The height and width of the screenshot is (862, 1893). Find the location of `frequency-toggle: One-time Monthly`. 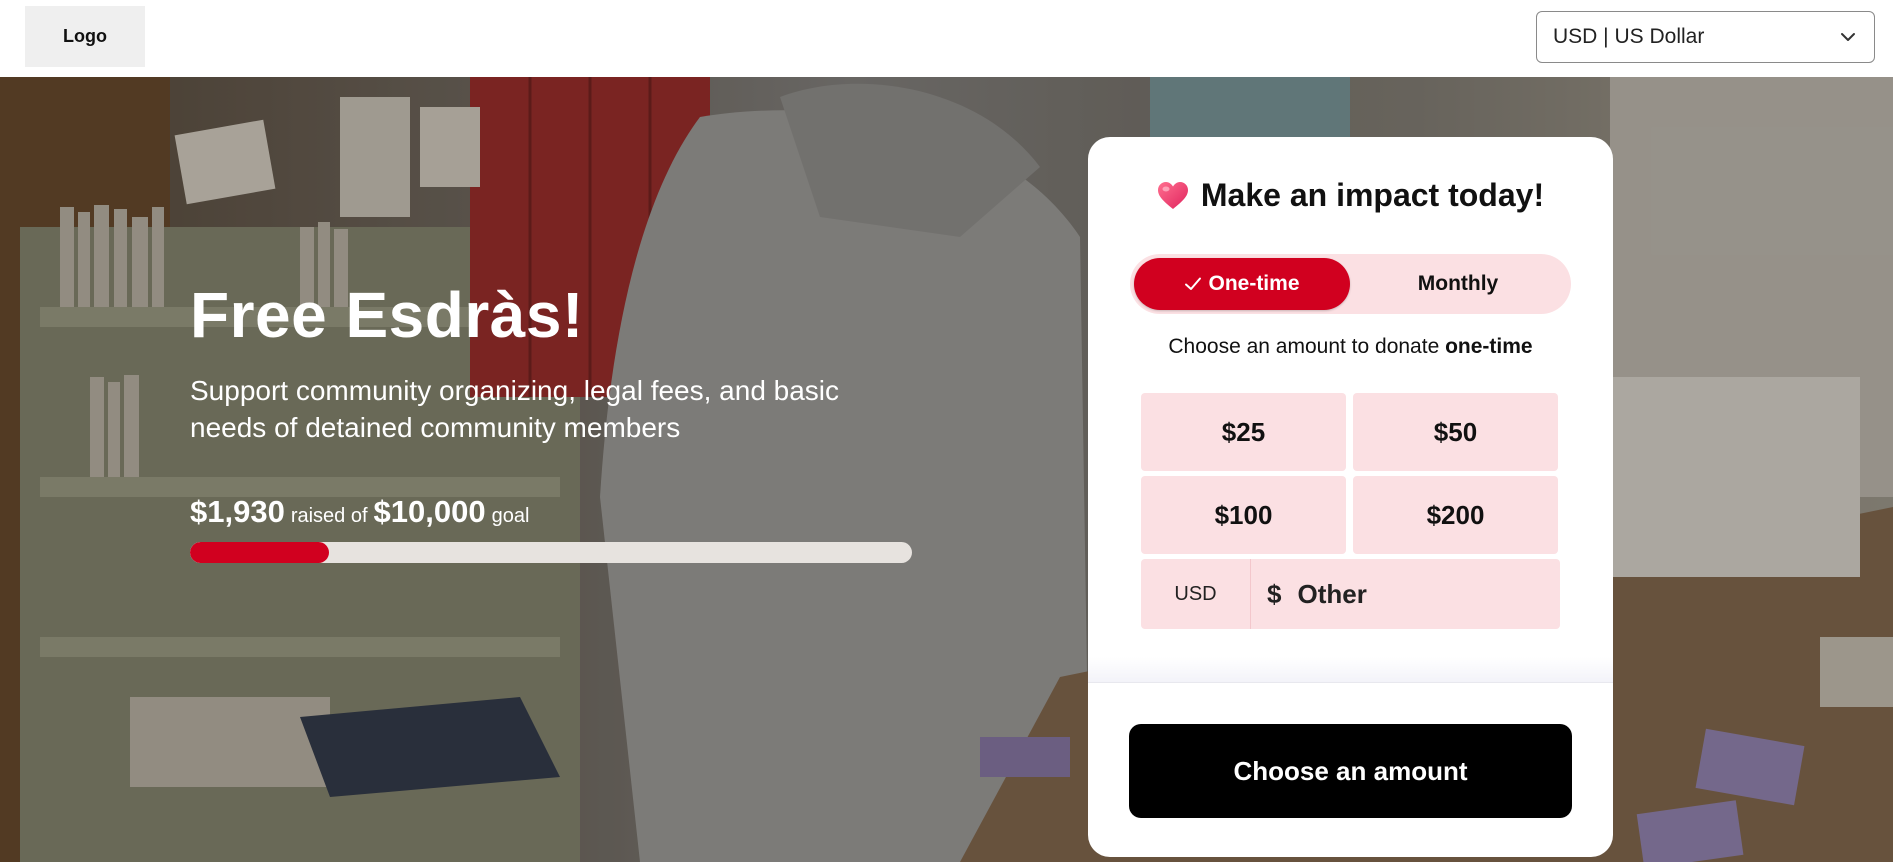

frequency-toggle: One-time Monthly is located at coordinates (1350, 284).